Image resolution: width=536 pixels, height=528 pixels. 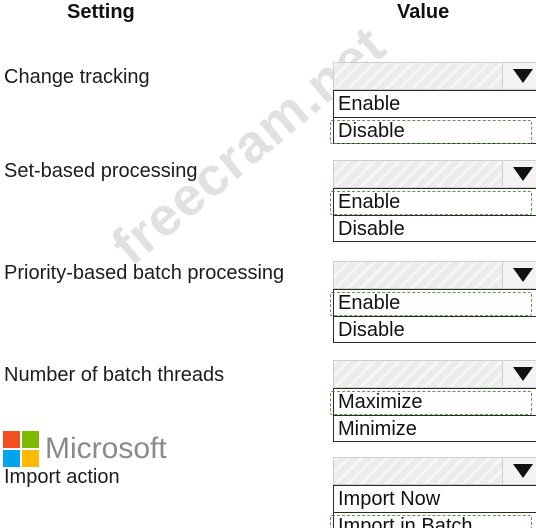 What do you see at coordinates (433, 520) in the screenshot?
I see `option-import-in-batch-selected: Import in Batch` at bounding box center [433, 520].